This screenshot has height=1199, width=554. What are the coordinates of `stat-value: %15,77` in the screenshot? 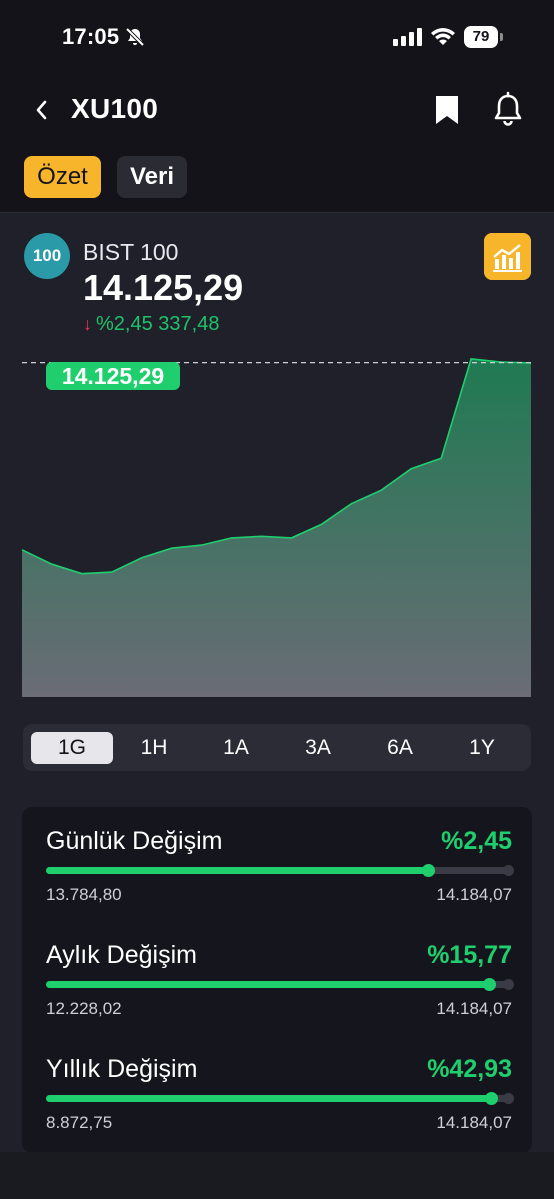 It's located at (469, 955).